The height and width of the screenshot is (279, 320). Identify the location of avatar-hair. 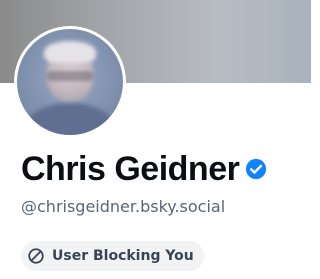
(70, 52).